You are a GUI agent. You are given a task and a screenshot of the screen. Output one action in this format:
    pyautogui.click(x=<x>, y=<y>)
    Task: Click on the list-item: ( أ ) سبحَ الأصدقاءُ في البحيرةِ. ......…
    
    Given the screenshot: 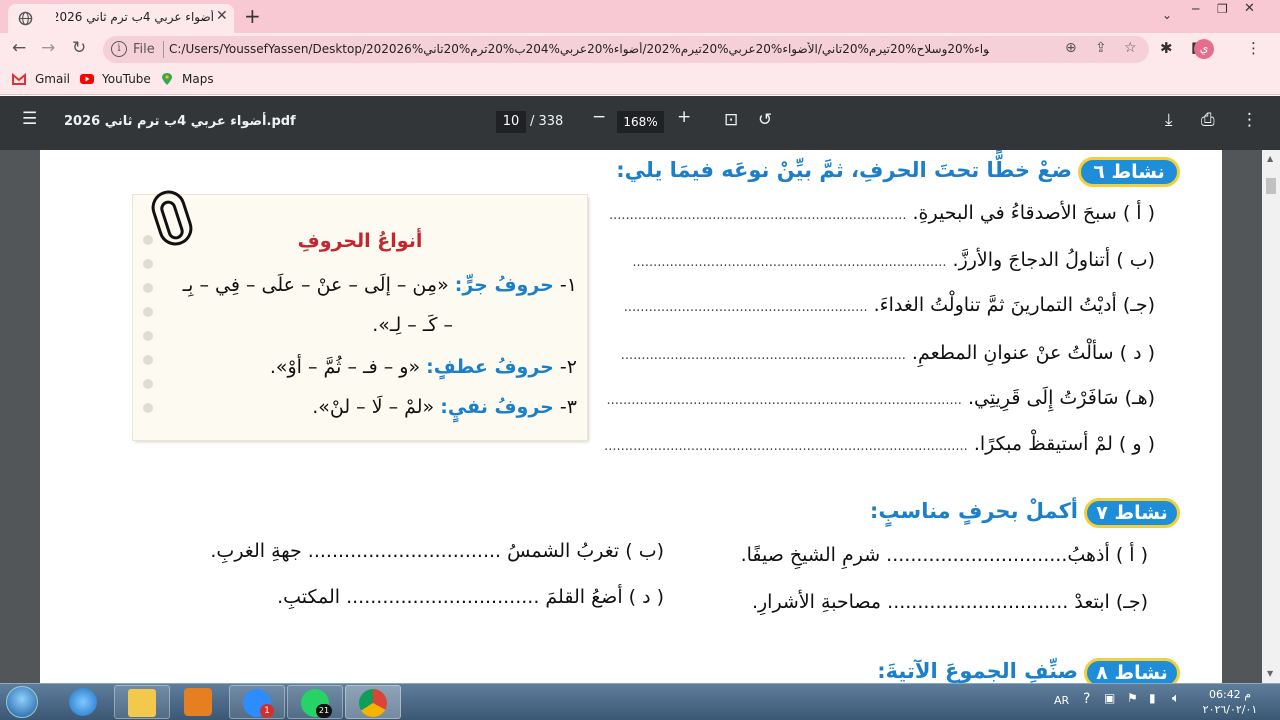 What is the action you would take?
    pyautogui.click(x=882, y=213)
    